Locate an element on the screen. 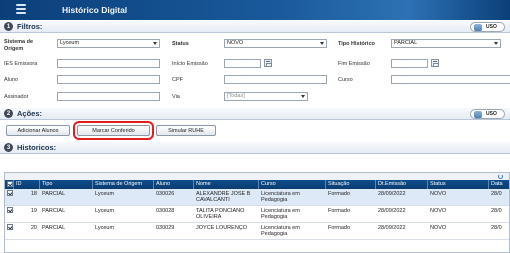 The image size is (510, 253). adicionar-alunos-button: Adicionar Alunos is located at coordinates (38, 130).